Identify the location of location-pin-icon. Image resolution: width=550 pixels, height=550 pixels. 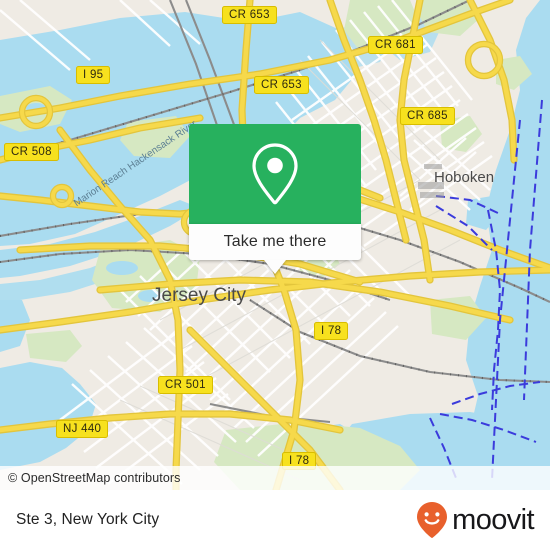
(275, 174).